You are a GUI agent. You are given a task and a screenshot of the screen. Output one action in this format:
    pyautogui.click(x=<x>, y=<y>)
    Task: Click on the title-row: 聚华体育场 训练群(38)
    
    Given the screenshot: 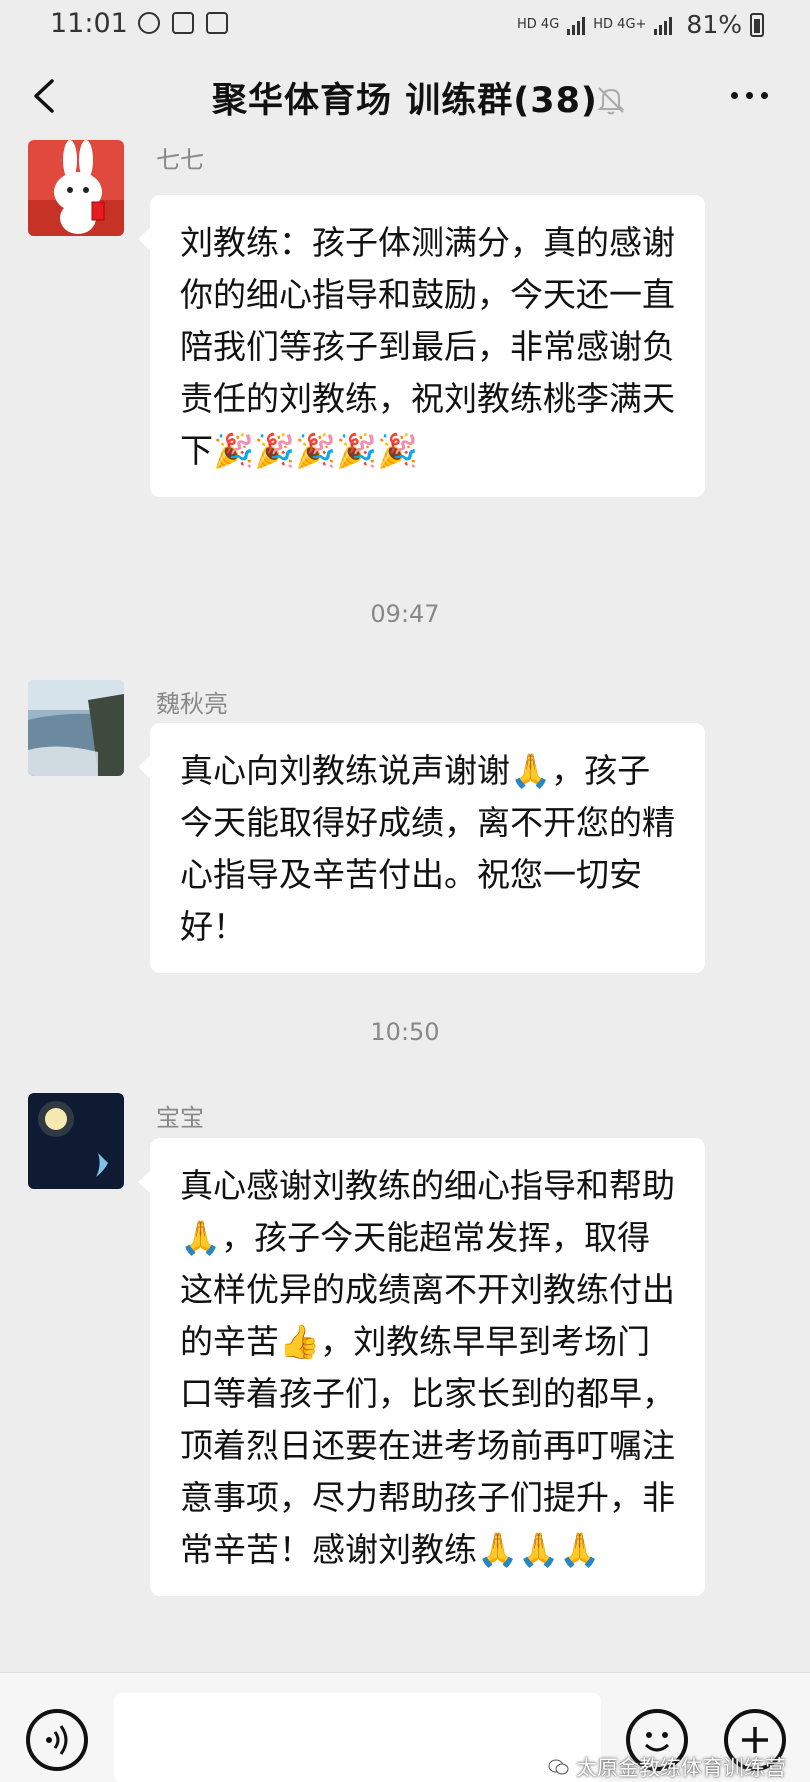 What is the action you would take?
    pyautogui.click(x=405, y=97)
    